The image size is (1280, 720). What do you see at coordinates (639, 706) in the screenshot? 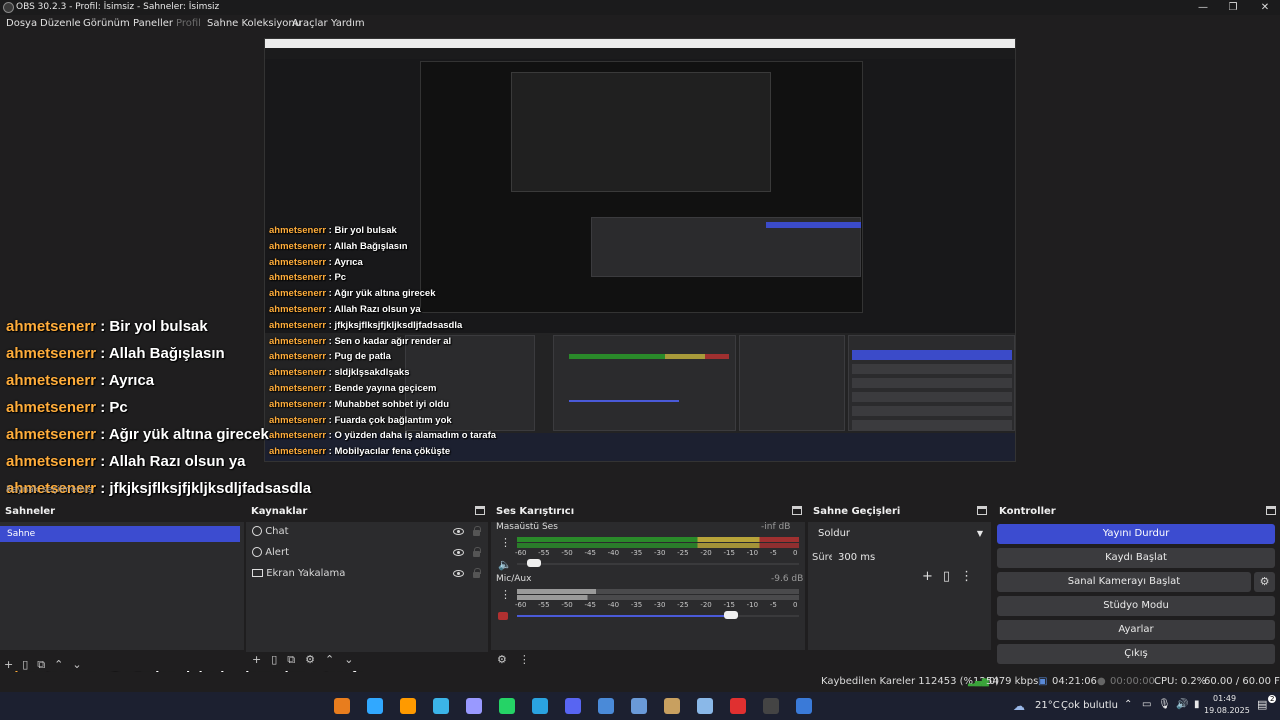
I see `calculator-icon` at bounding box center [639, 706].